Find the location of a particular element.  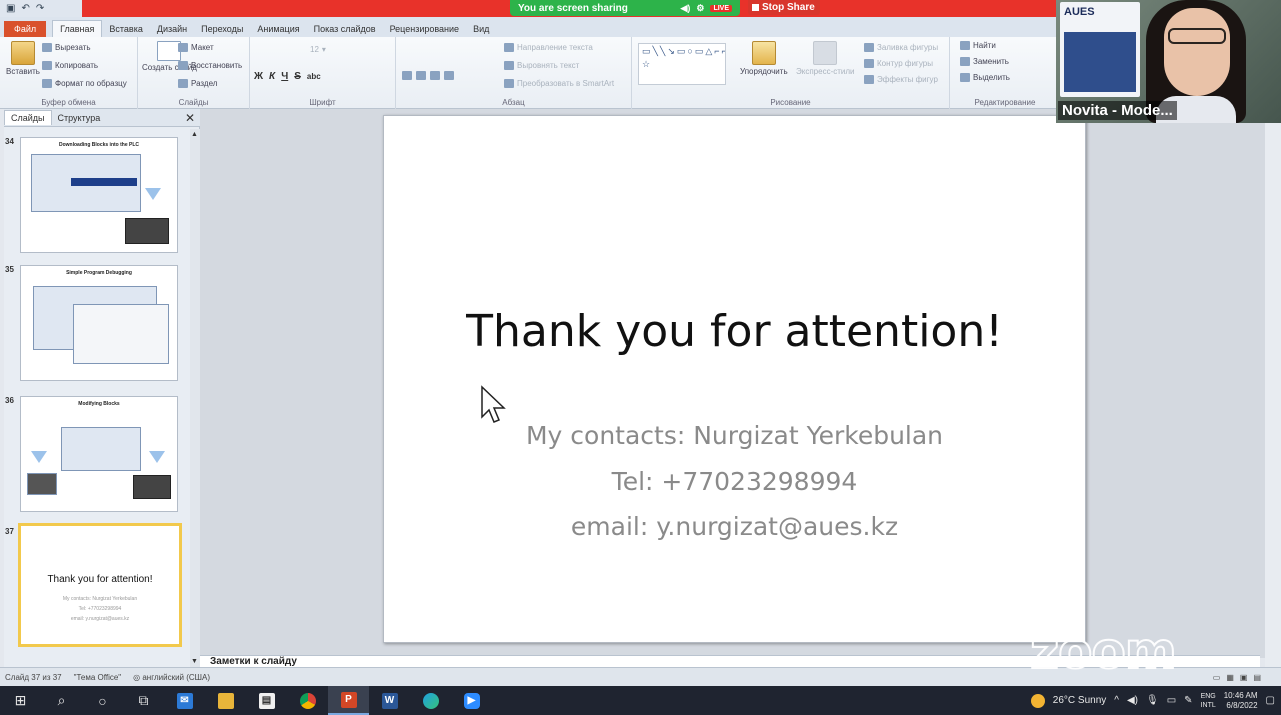

align-left-icon is located at coordinates (407, 75).